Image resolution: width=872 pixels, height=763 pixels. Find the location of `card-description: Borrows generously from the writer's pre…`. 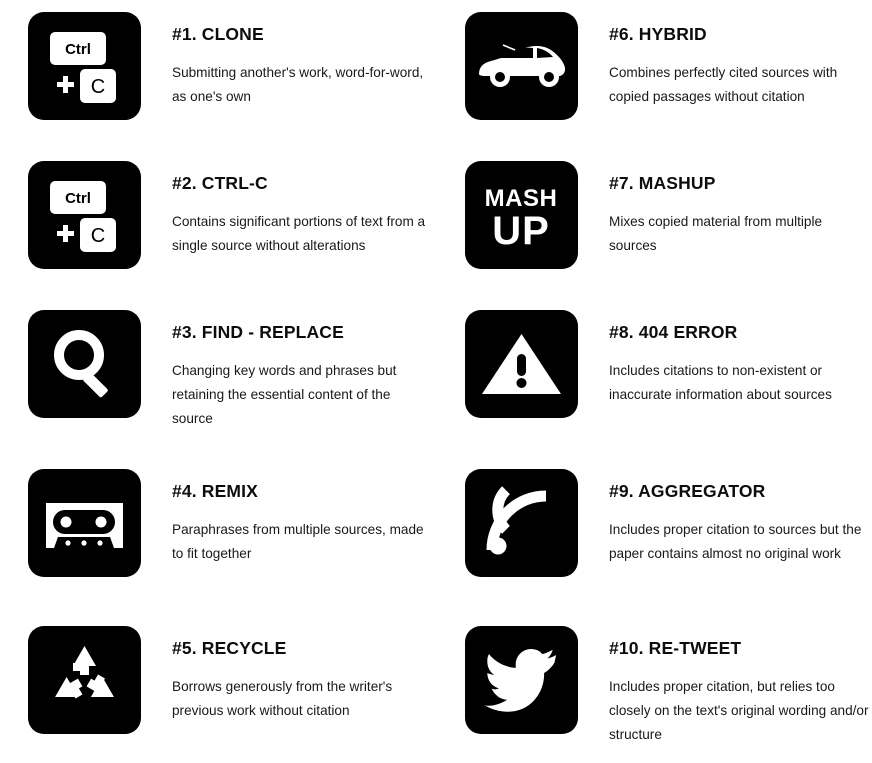

card-description: Borrows generously from the writer's pre… is located at coordinates (282, 698).